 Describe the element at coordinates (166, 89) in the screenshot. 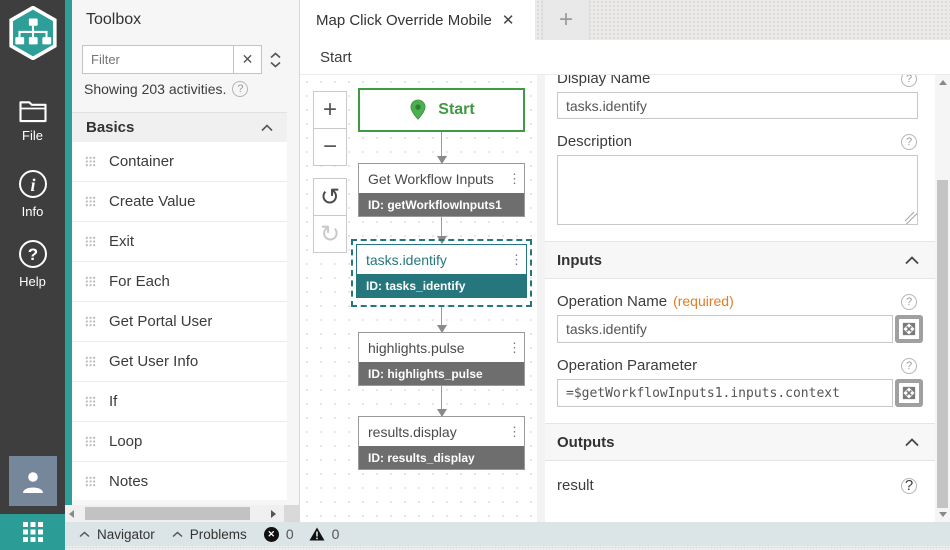

I see `toolbox-summary: Showing 203 activities. ?` at that location.